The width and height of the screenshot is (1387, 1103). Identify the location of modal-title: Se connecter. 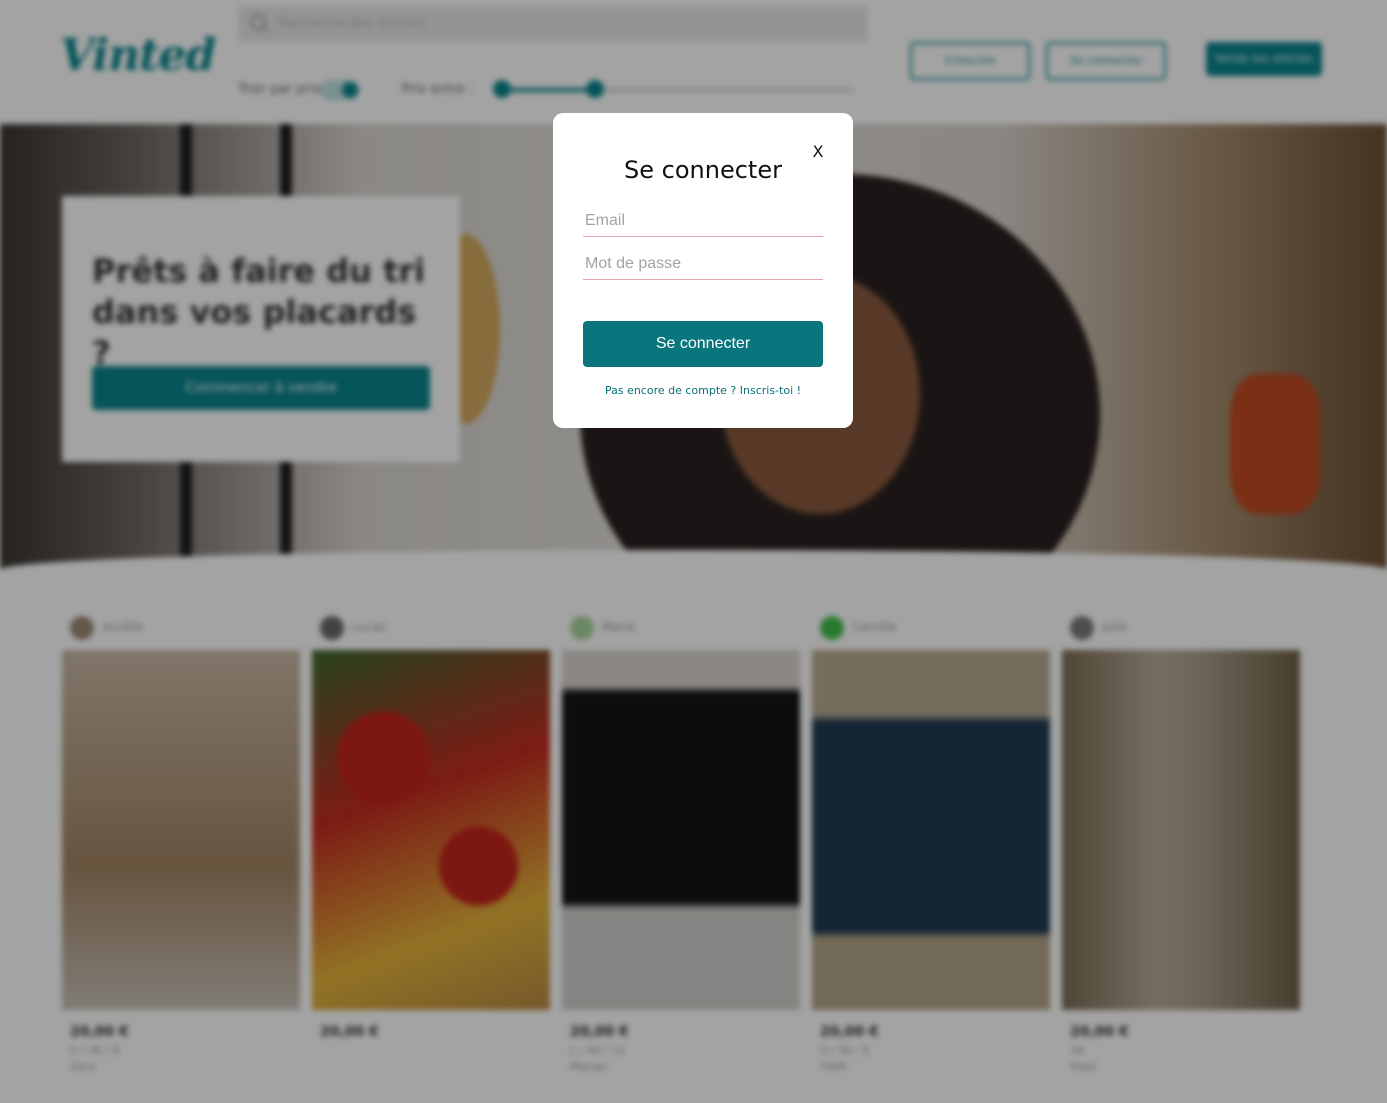
(703, 170).